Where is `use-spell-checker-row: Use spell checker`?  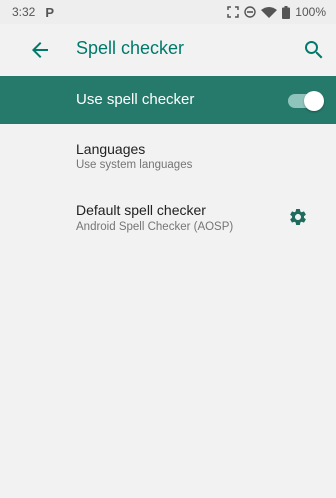 use-spell-checker-row: Use spell checker is located at coordinates (168, 100).